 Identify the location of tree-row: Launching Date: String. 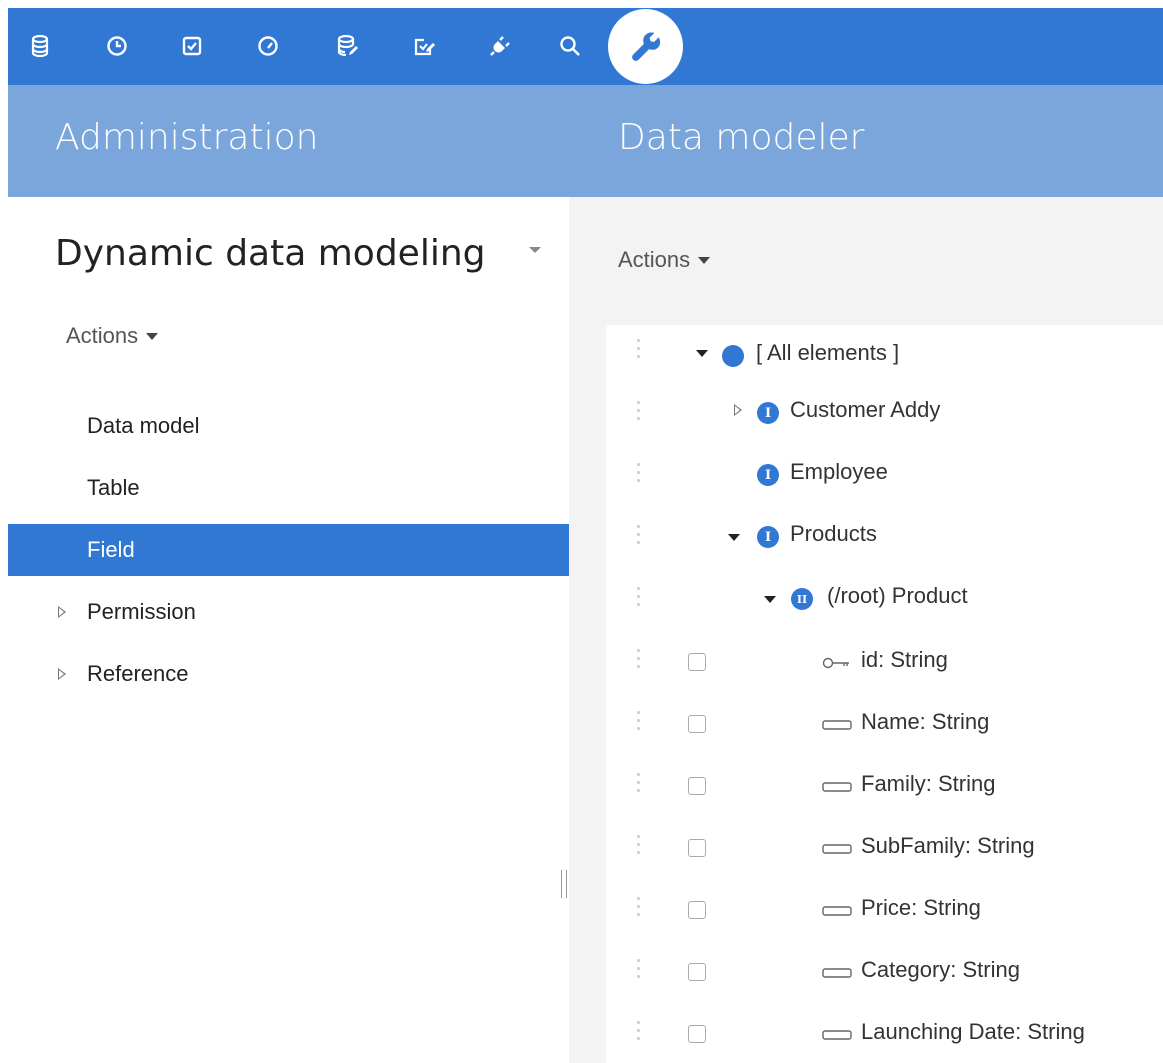
(884, 1035).